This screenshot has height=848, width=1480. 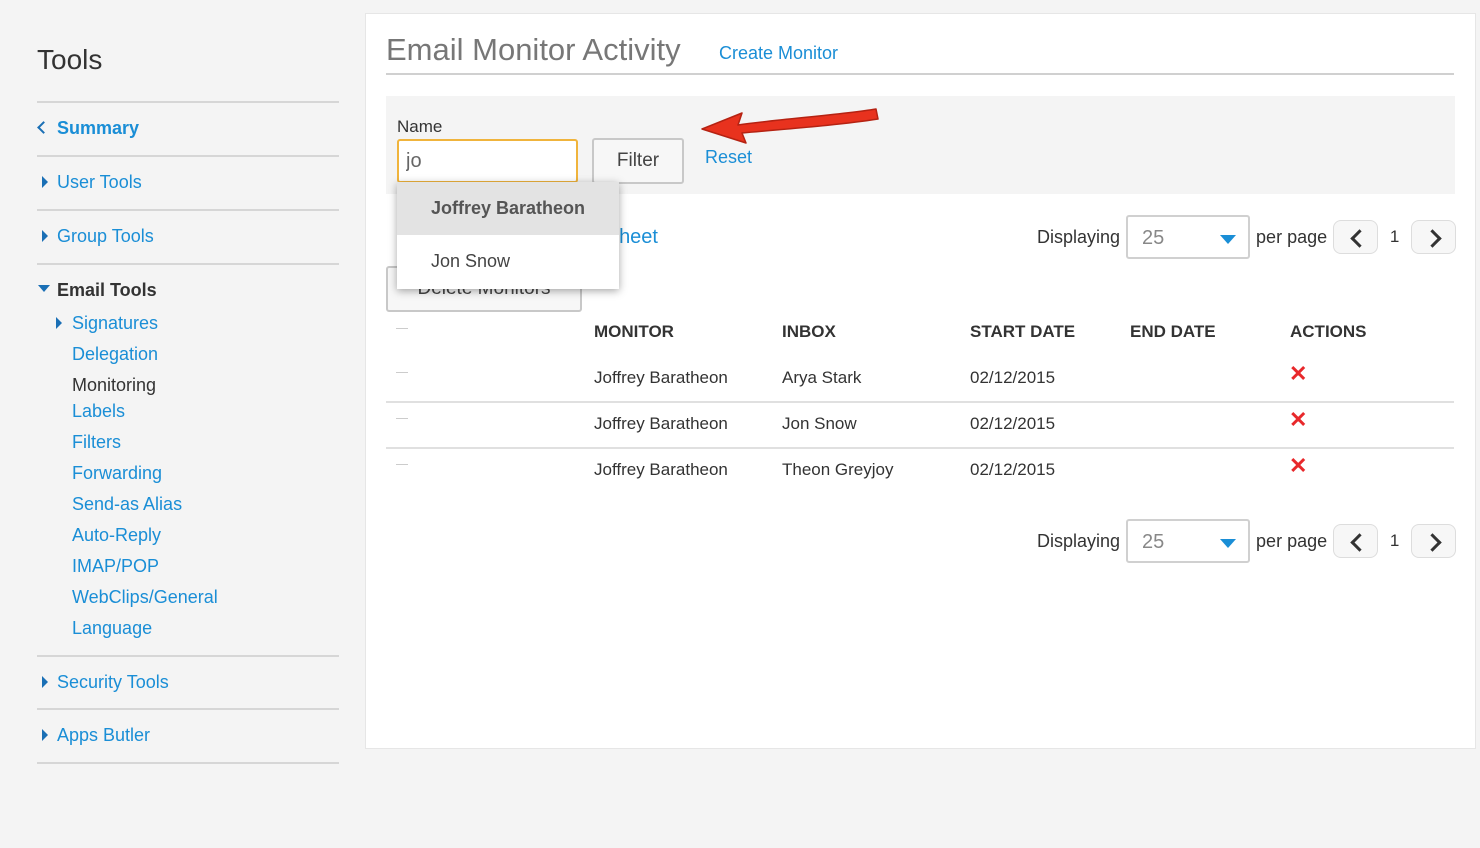 I want to click on cell-inbox: Arya Stark, so click(x=822, y=377).